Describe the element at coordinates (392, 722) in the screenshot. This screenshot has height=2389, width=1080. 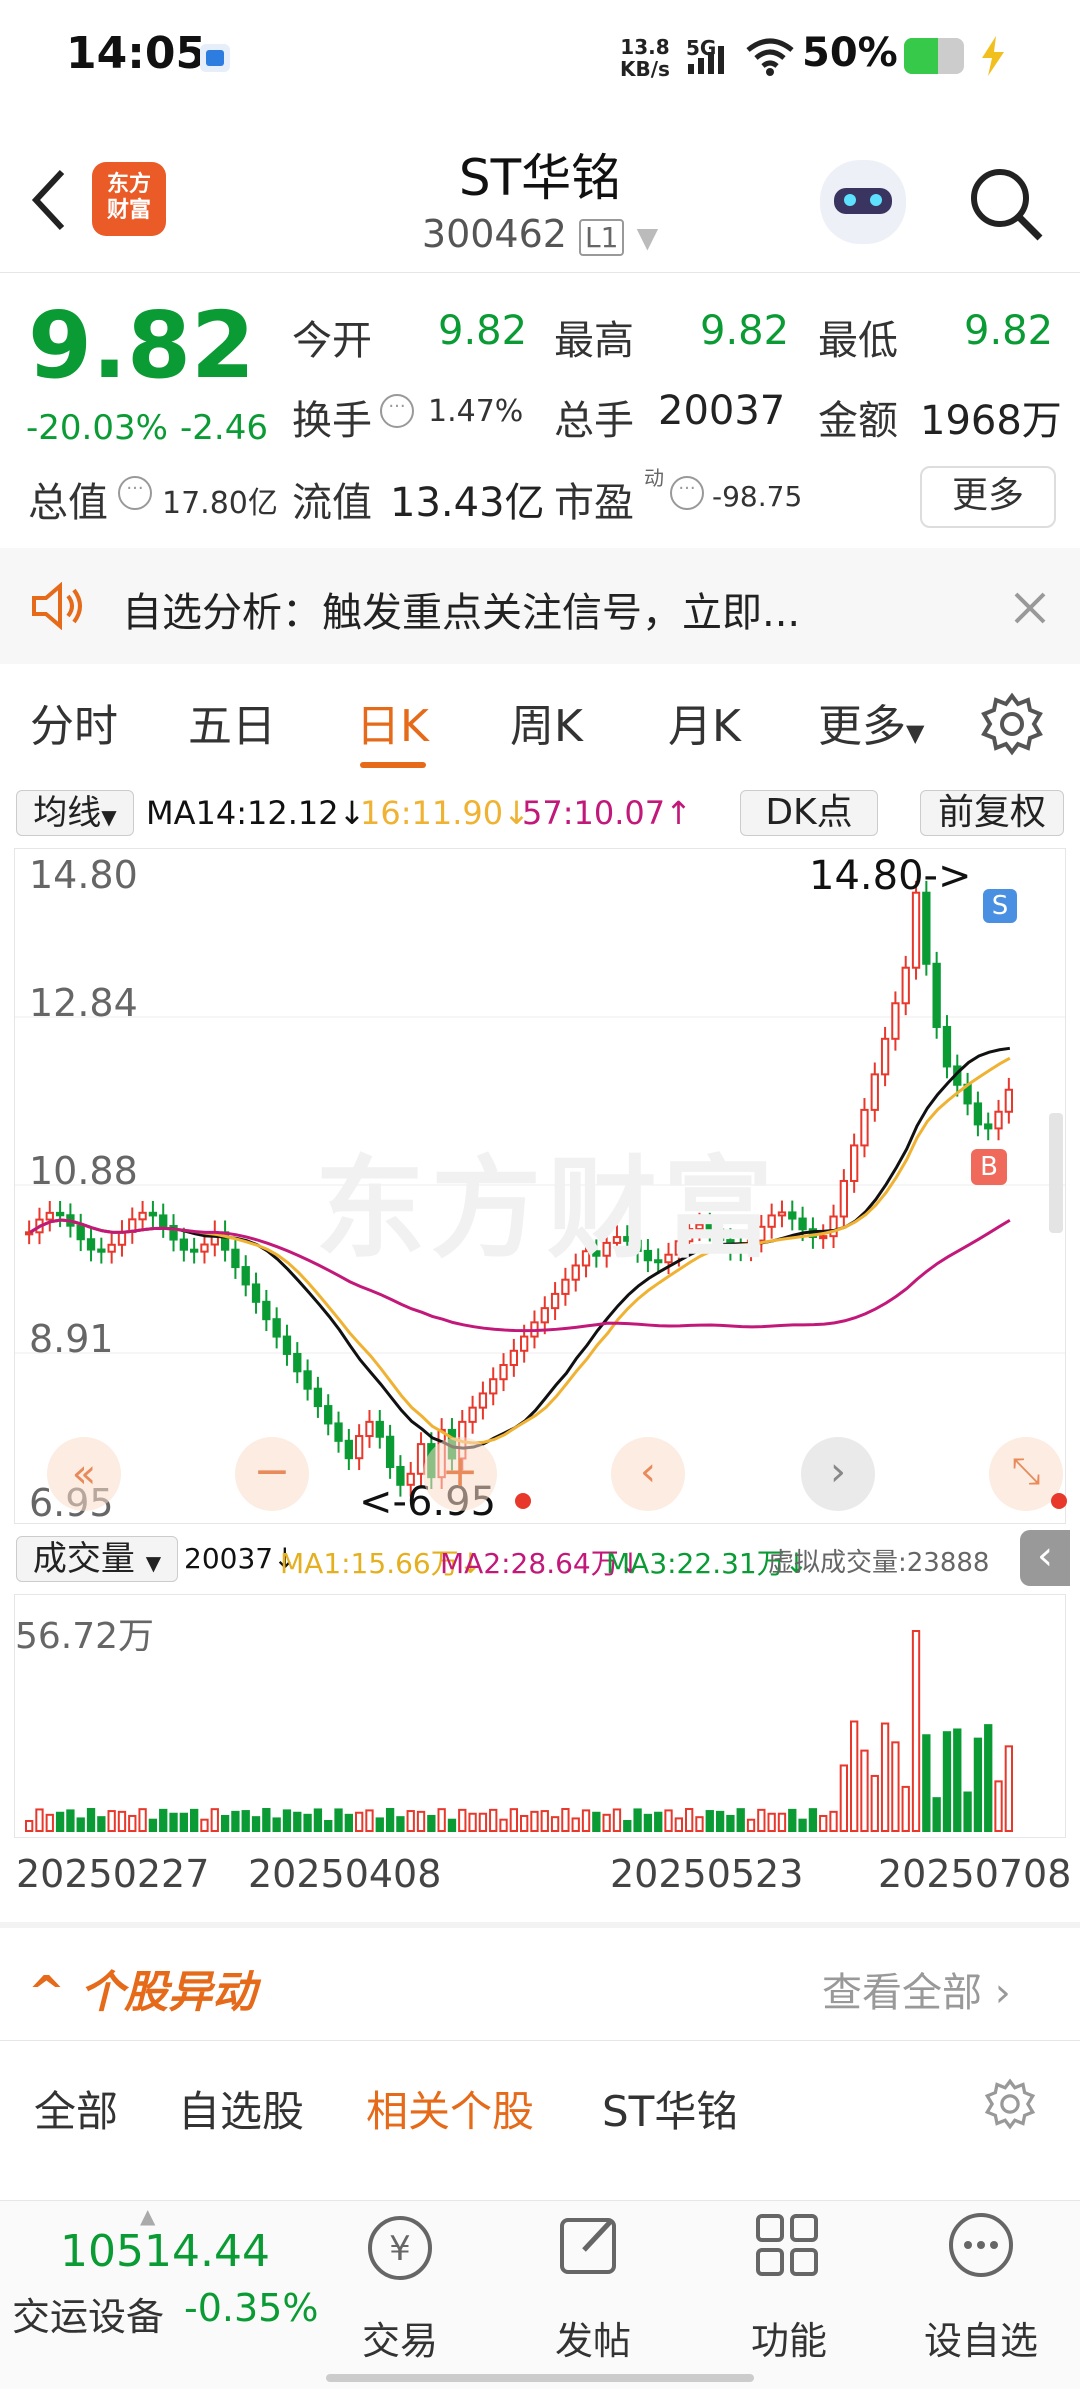
I see `tab-daily-k: 日K` at that location.